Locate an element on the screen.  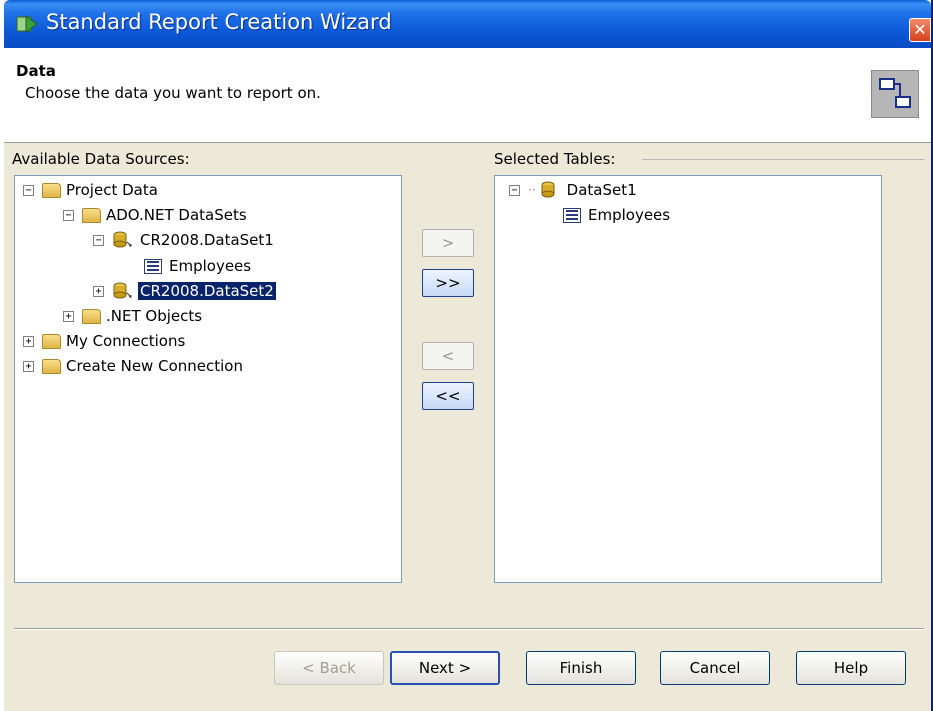
remove-all-button: << is located at coordinates (448, 396).